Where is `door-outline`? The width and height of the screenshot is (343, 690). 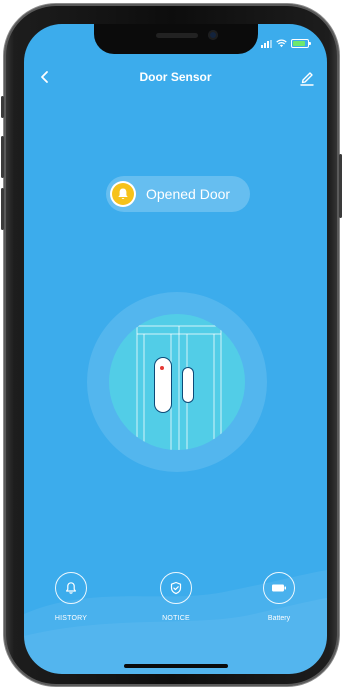 door-outline is located at coordinates (179, 387).